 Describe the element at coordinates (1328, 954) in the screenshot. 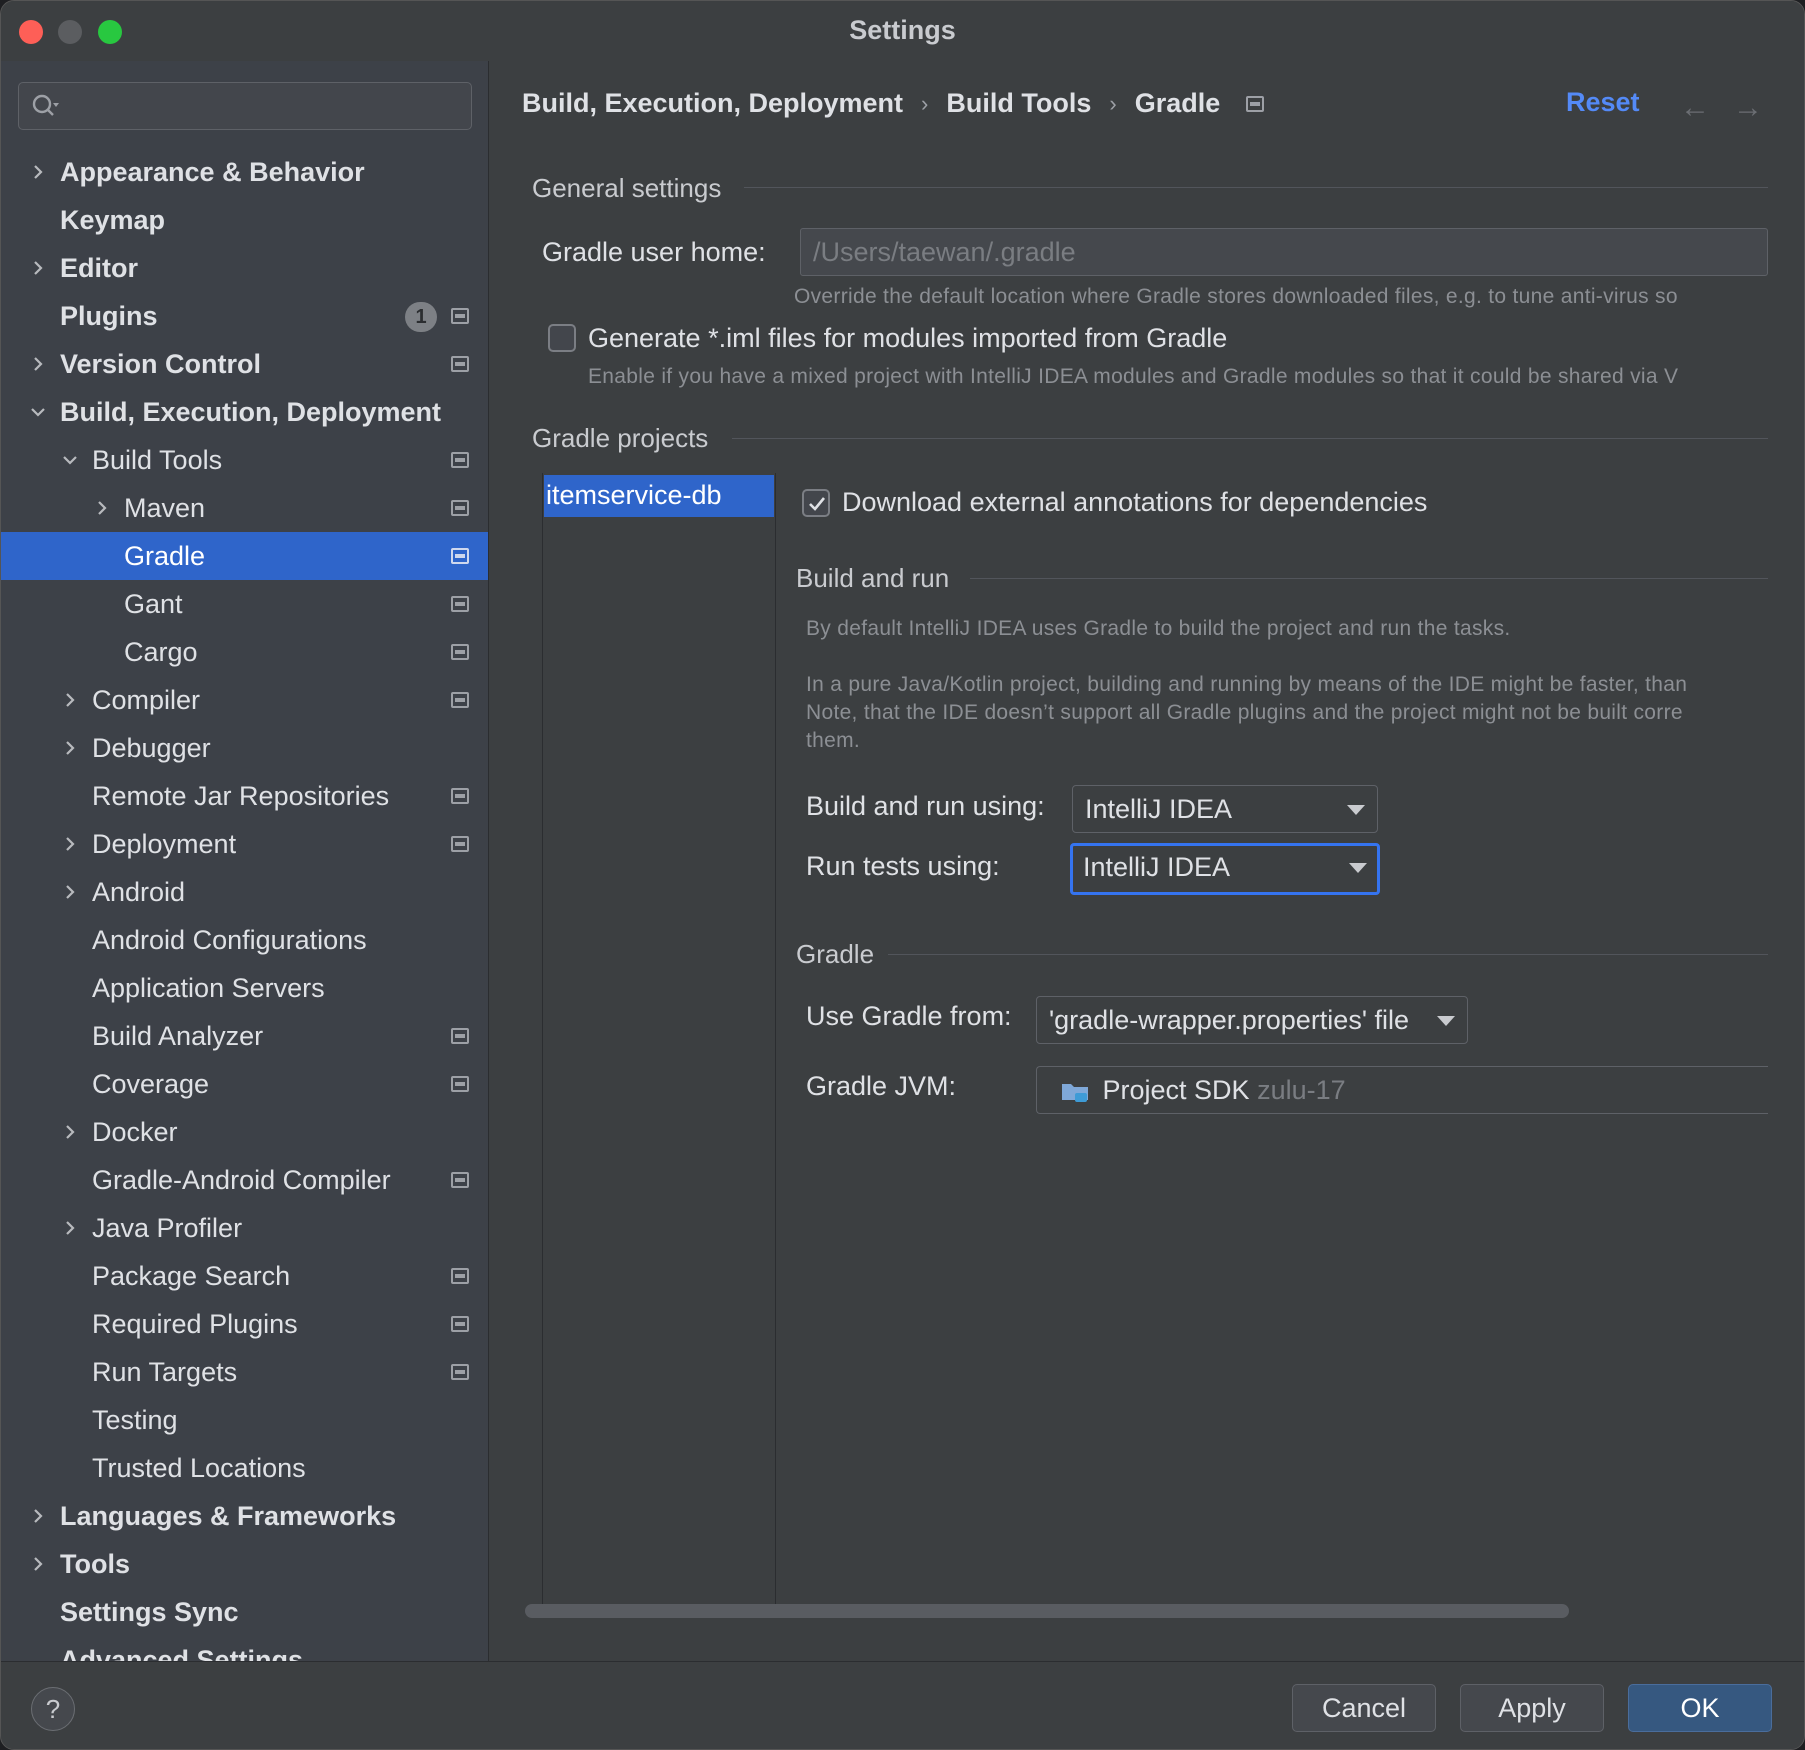

I see `section-divider` at that location.